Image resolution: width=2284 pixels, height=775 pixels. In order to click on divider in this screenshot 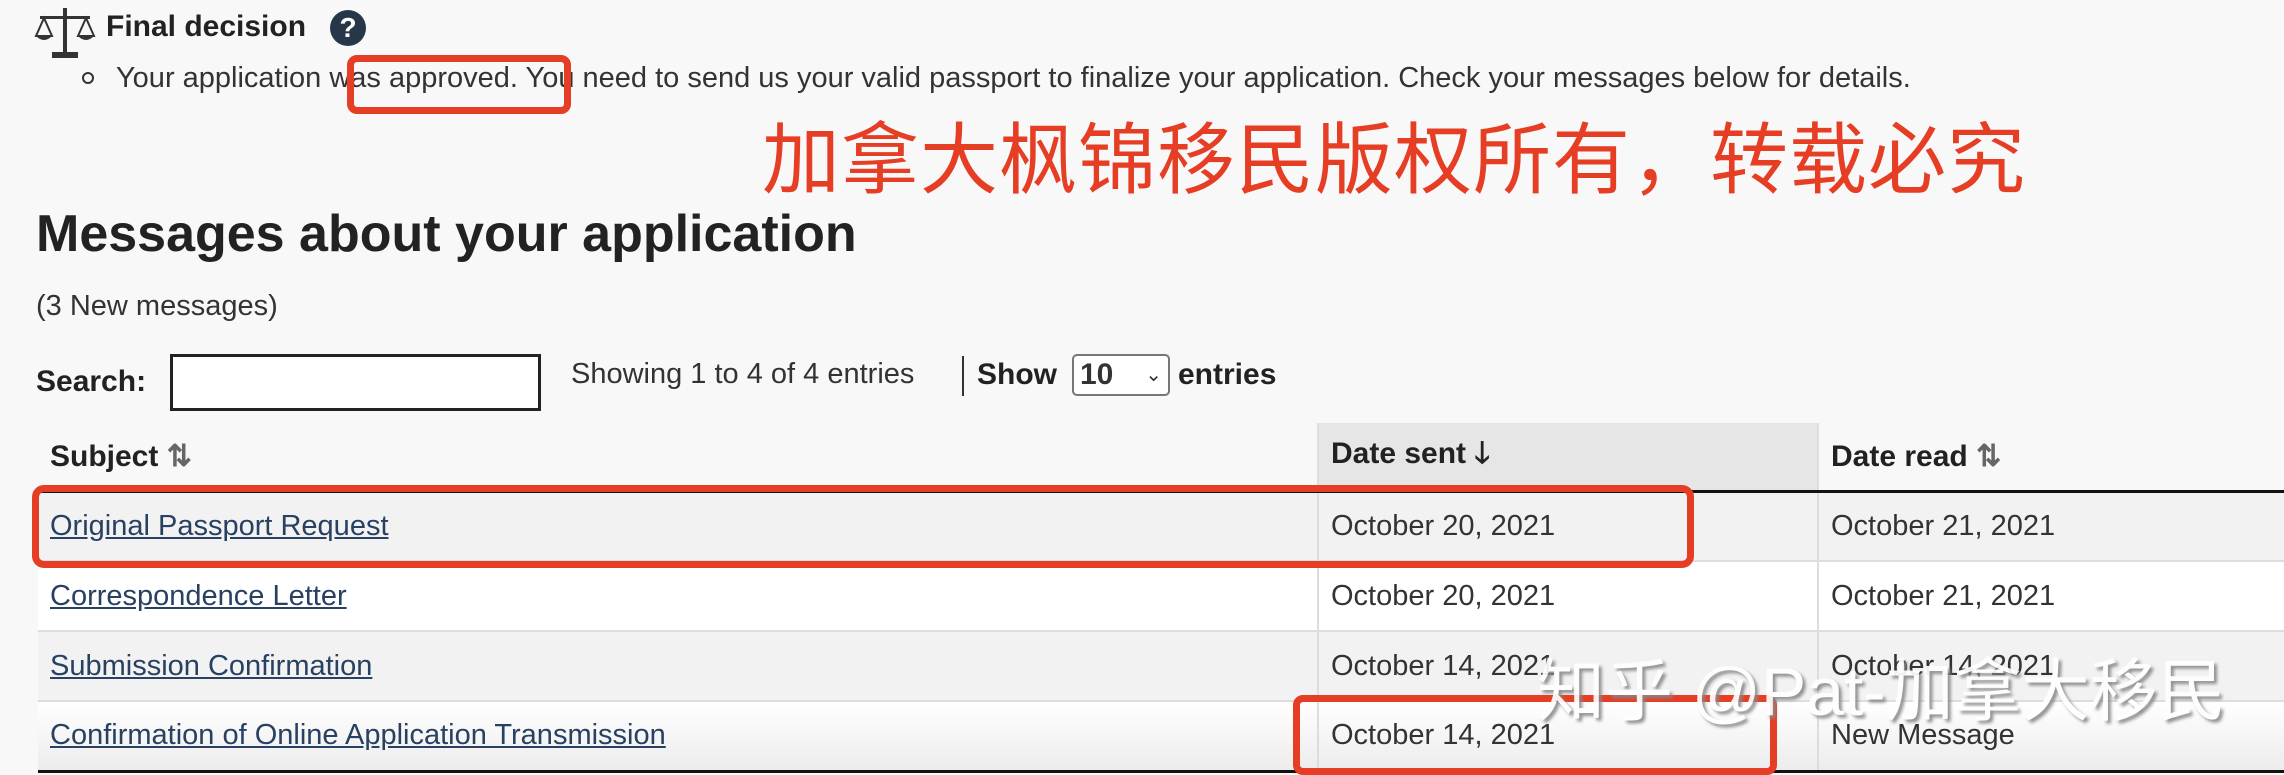, I will do `click(963, 376)`.